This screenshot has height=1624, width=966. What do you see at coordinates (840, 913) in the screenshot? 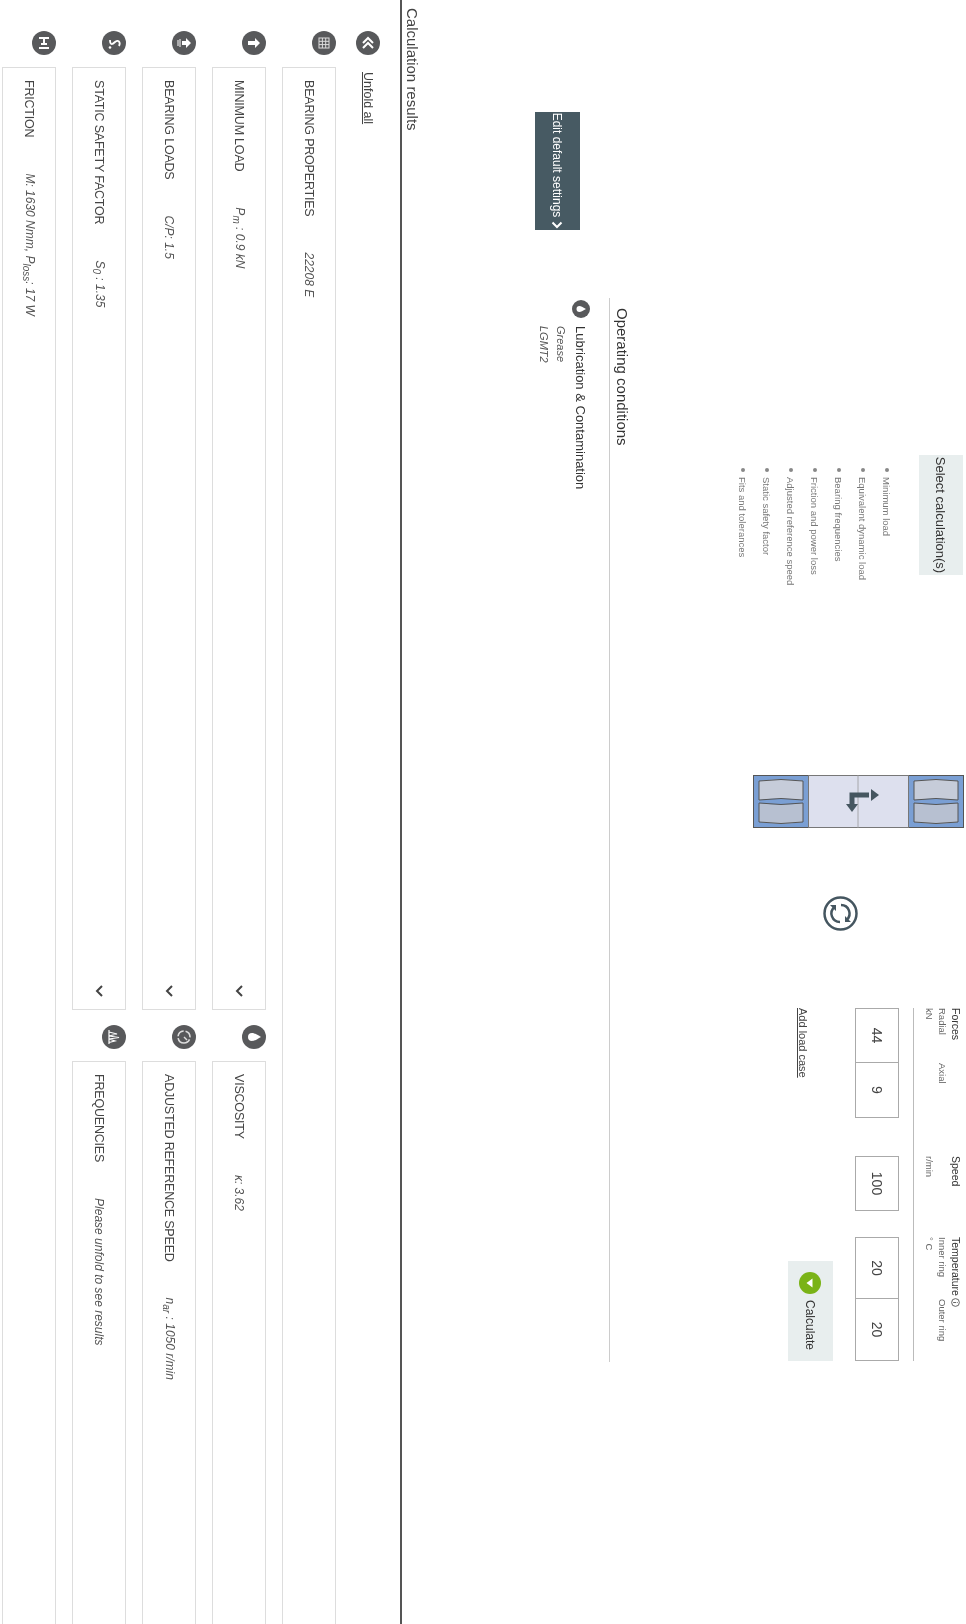
I see `rotation-icon` at bounding box center [840, 913].